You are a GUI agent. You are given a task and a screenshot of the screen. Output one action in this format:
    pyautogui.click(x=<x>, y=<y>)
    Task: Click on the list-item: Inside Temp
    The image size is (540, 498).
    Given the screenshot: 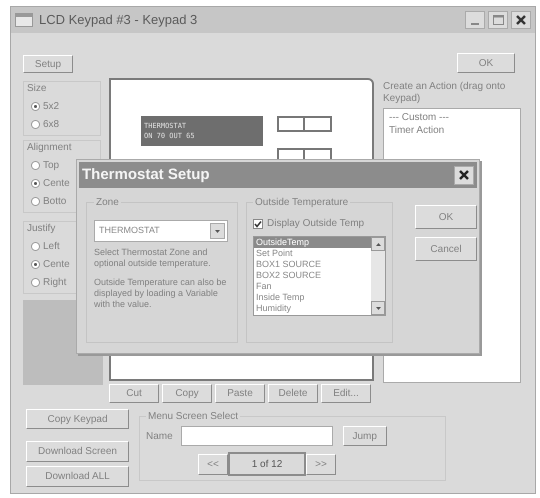 What is the action you would take?
    pyautogui.click(x=312, y=297)
    